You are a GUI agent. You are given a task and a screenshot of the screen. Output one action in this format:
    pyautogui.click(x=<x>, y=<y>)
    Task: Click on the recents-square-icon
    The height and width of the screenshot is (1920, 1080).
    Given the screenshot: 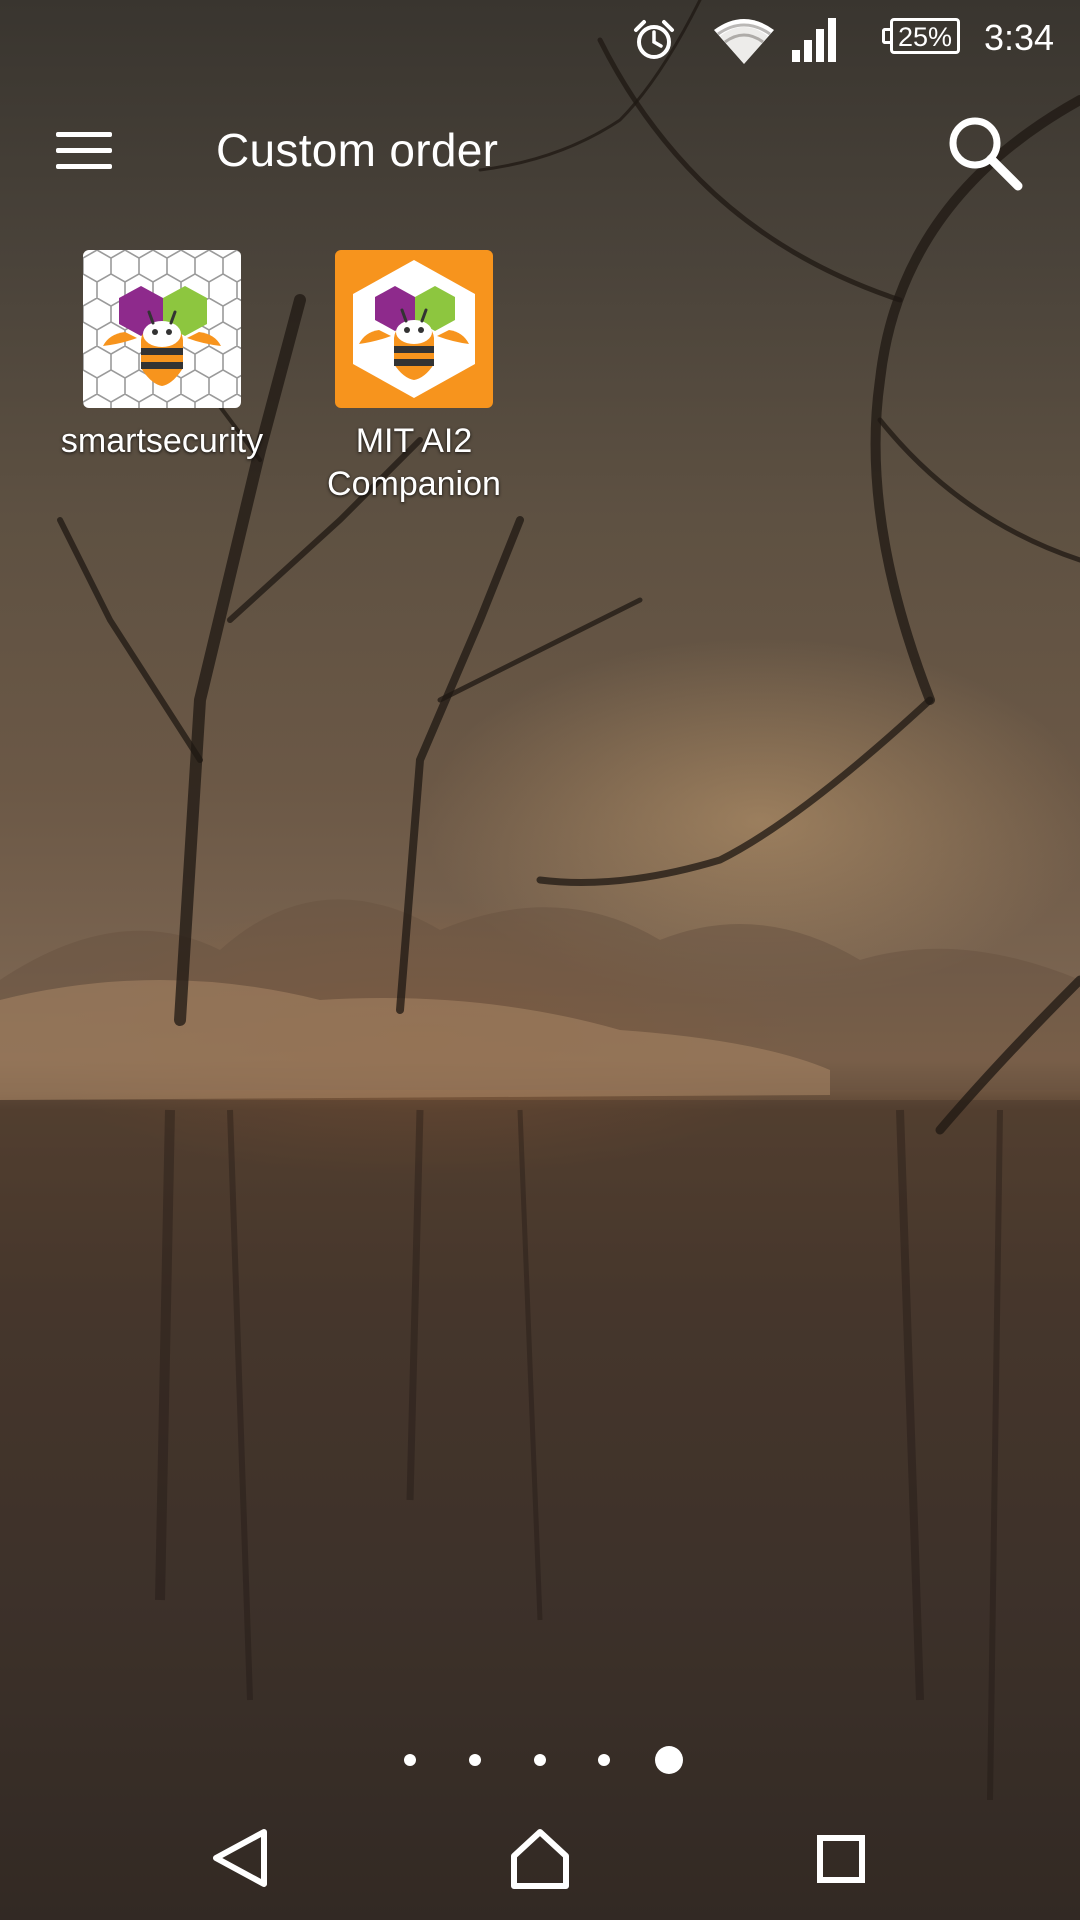 What is the action you would take?
    pyautogui.click(x=841, y=1859)
    